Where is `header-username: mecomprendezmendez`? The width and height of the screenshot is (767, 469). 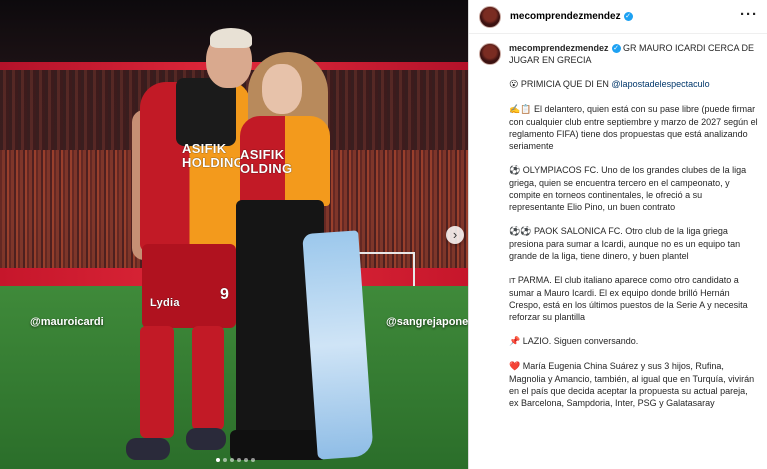
header-username: mecomprendezmendez is located at coordinates (565, 16).